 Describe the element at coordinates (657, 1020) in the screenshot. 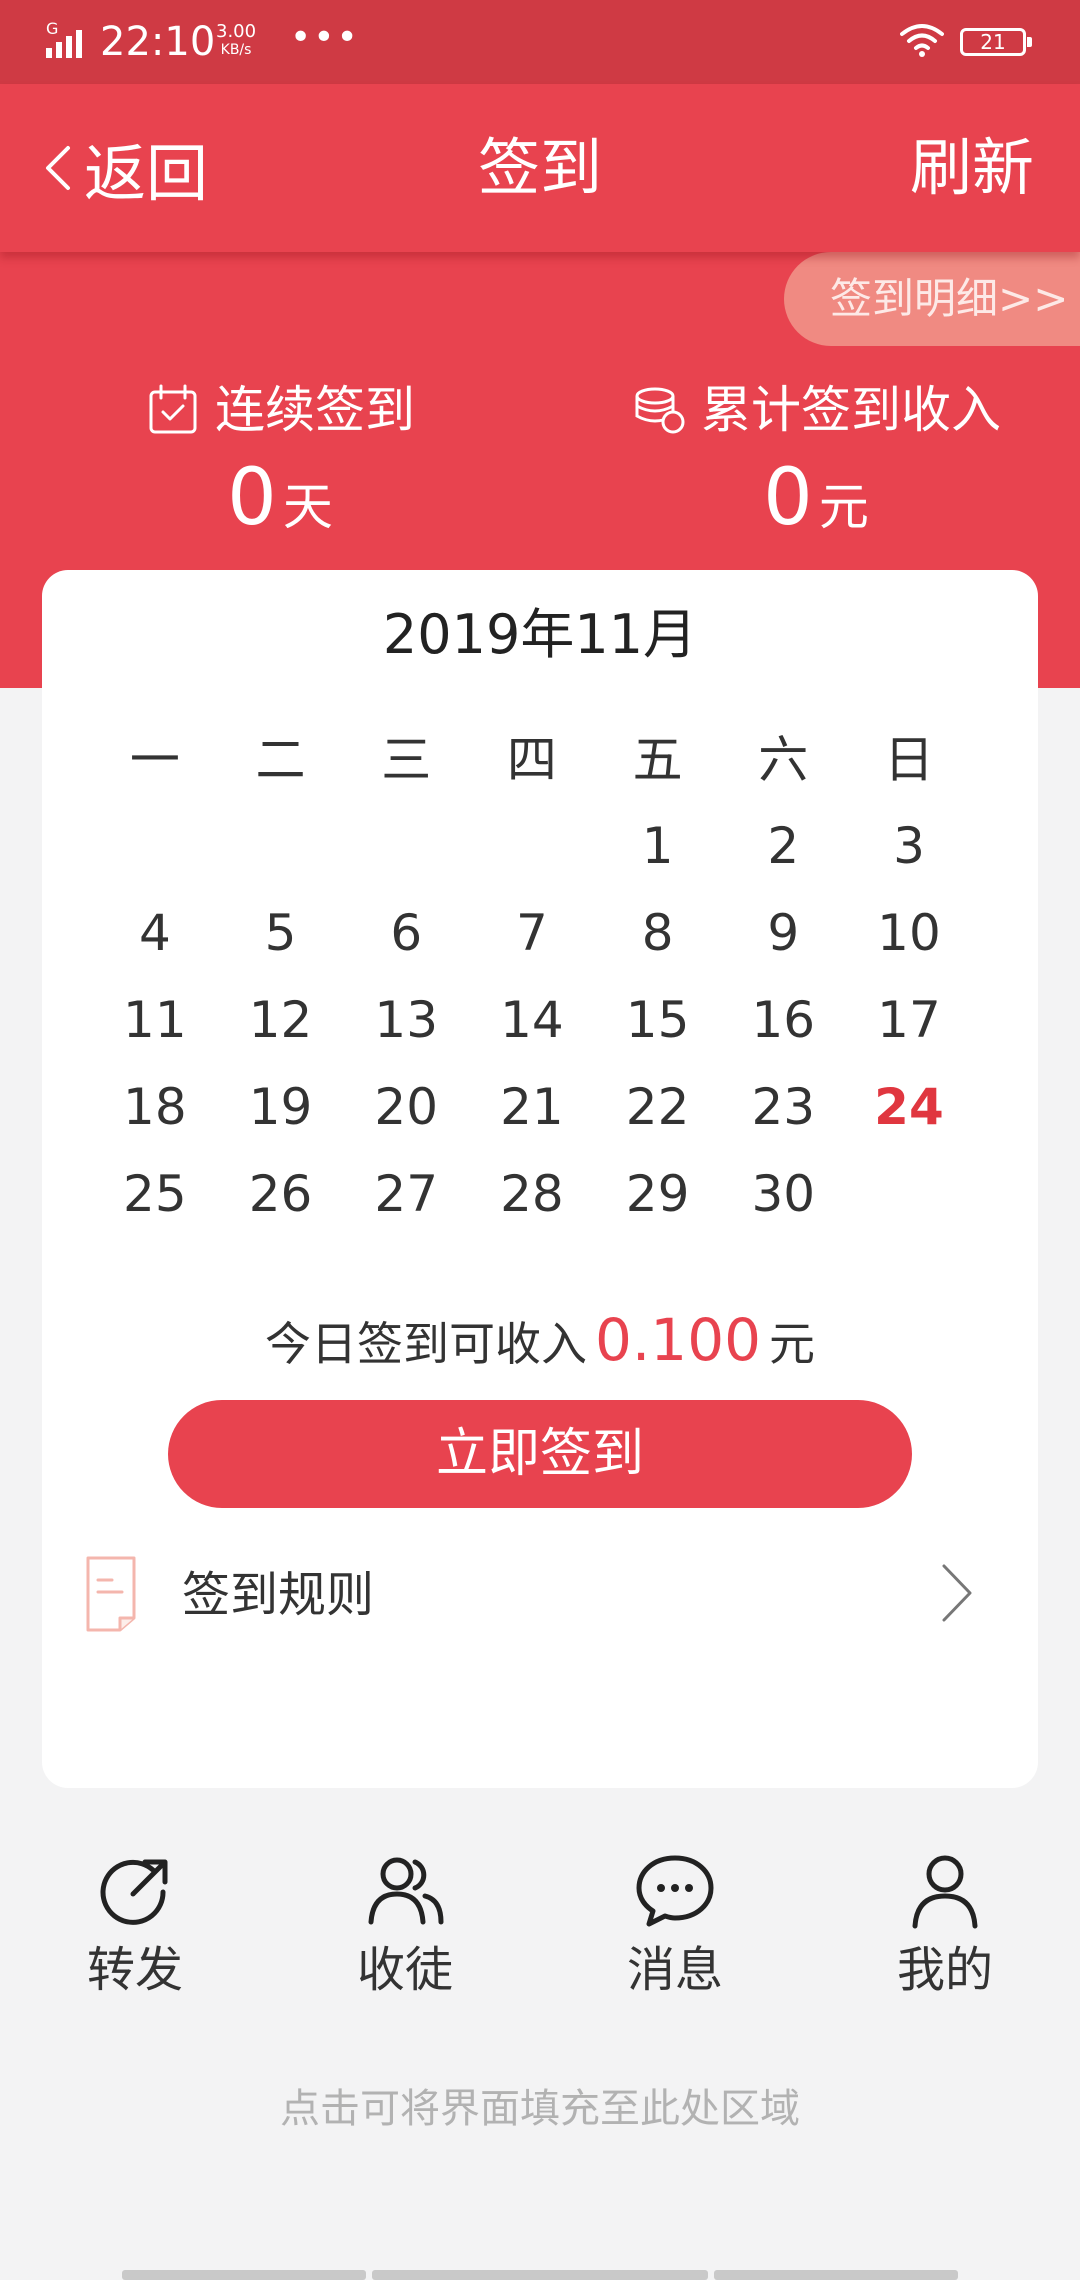

I see `calendar-day: 15` at that location.